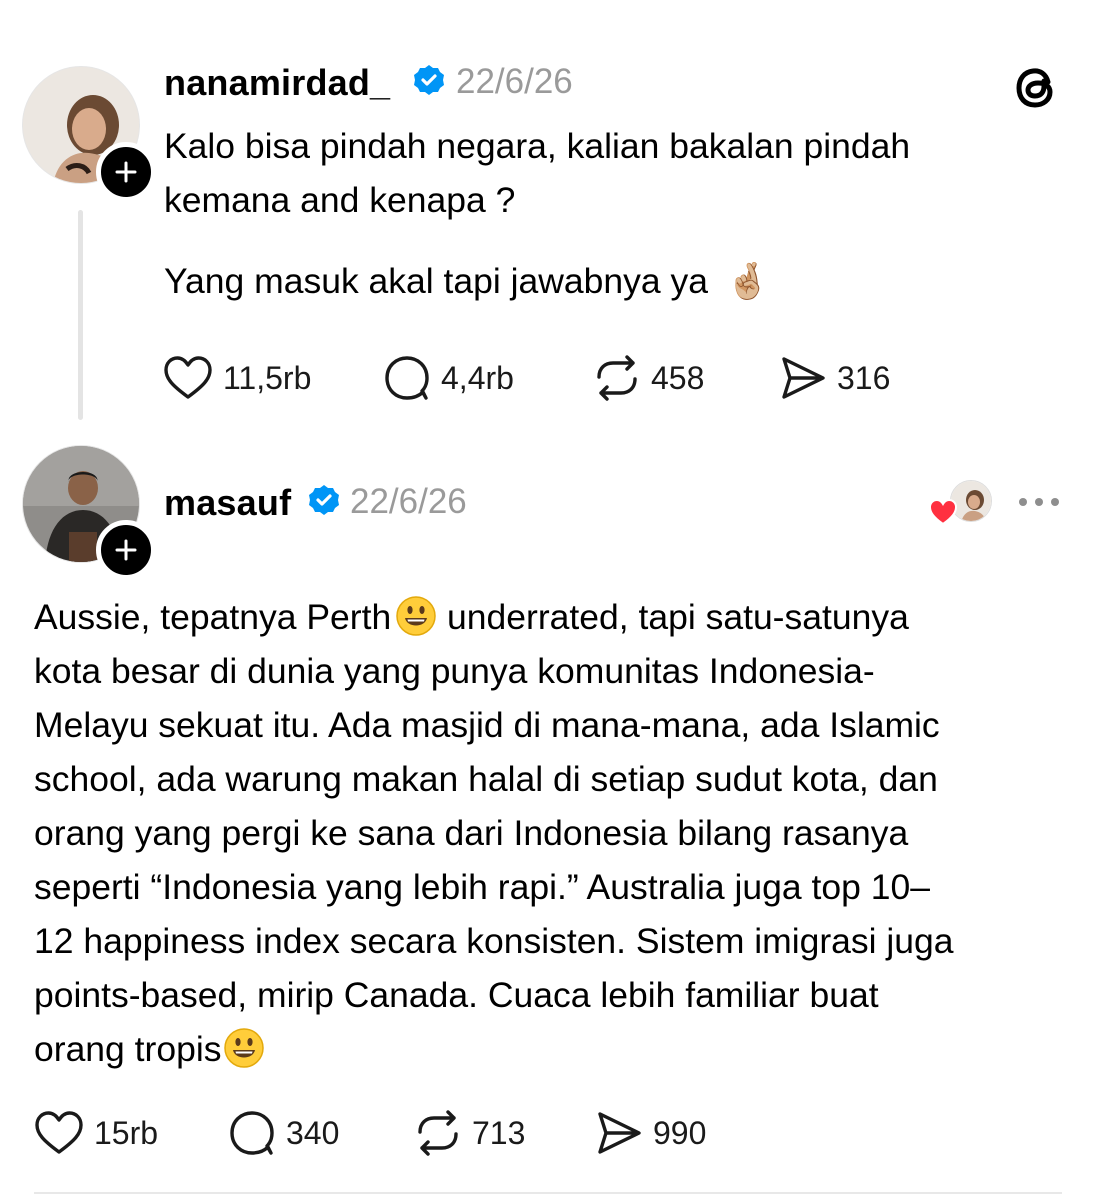 The width and height of the screenshot is (1096, 1200). Describe the element at coordinates (494, 1049) in the screenshot. I see `reply-text-line: orang tropis` at that location.